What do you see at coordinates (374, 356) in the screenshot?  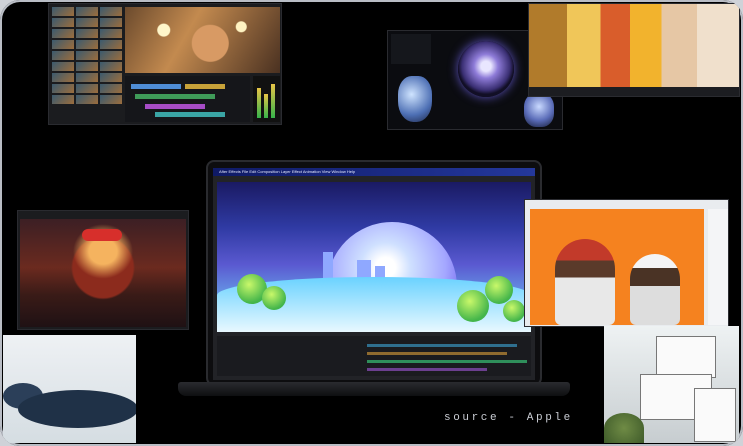 I see `timeline-panel` at bounding box center [374, 356].